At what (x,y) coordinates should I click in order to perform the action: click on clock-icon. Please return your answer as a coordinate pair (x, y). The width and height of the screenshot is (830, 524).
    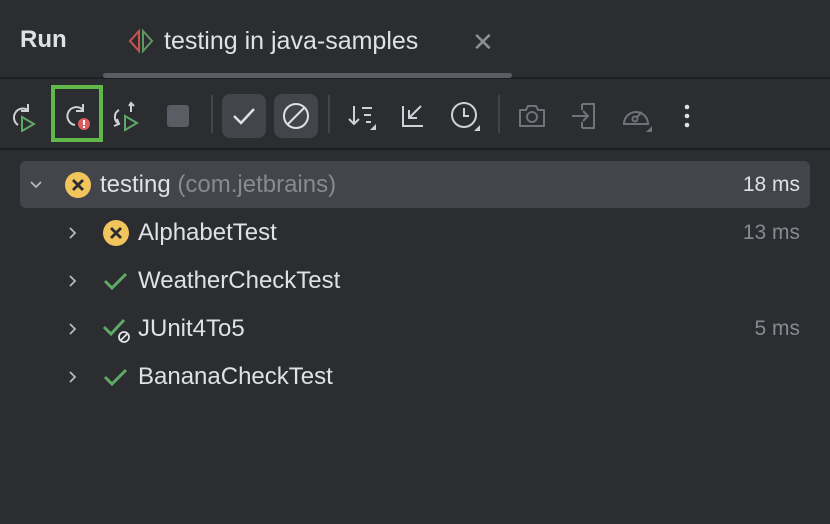
    Looking at the image, I should click on (465, 116).